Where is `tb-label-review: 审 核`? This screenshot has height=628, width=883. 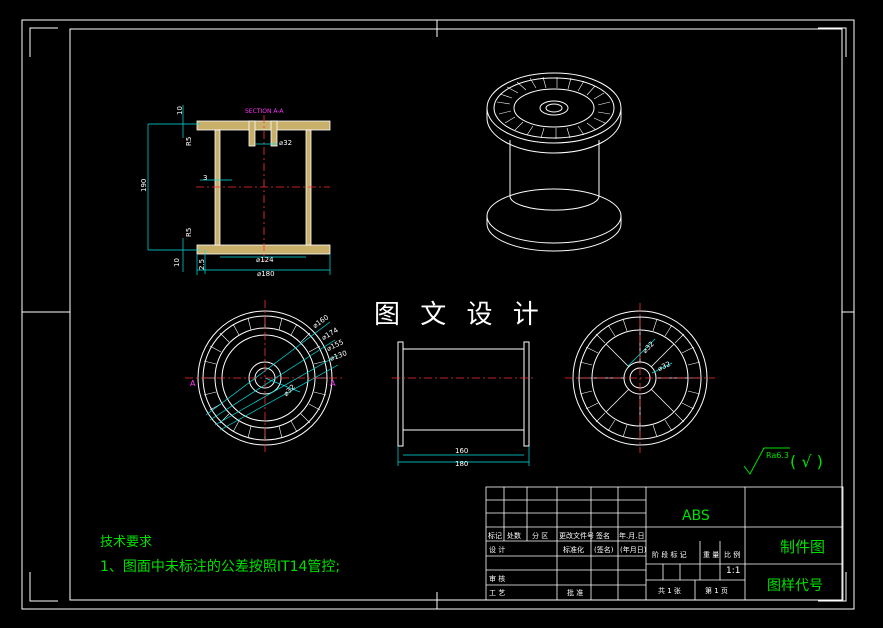 tb-label-review: 审 核 is located at coordinates (497, 579).